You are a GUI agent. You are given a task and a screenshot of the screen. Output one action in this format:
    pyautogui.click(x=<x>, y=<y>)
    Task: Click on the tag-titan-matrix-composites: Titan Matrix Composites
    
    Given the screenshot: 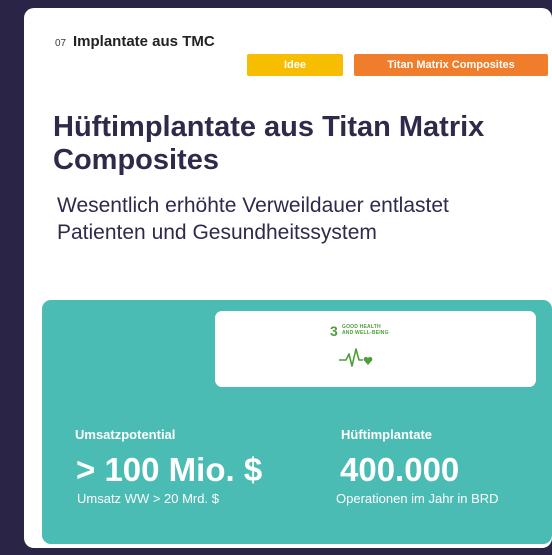 What is the action you would take?
    pyautogui.click(x=451, y=65)
    